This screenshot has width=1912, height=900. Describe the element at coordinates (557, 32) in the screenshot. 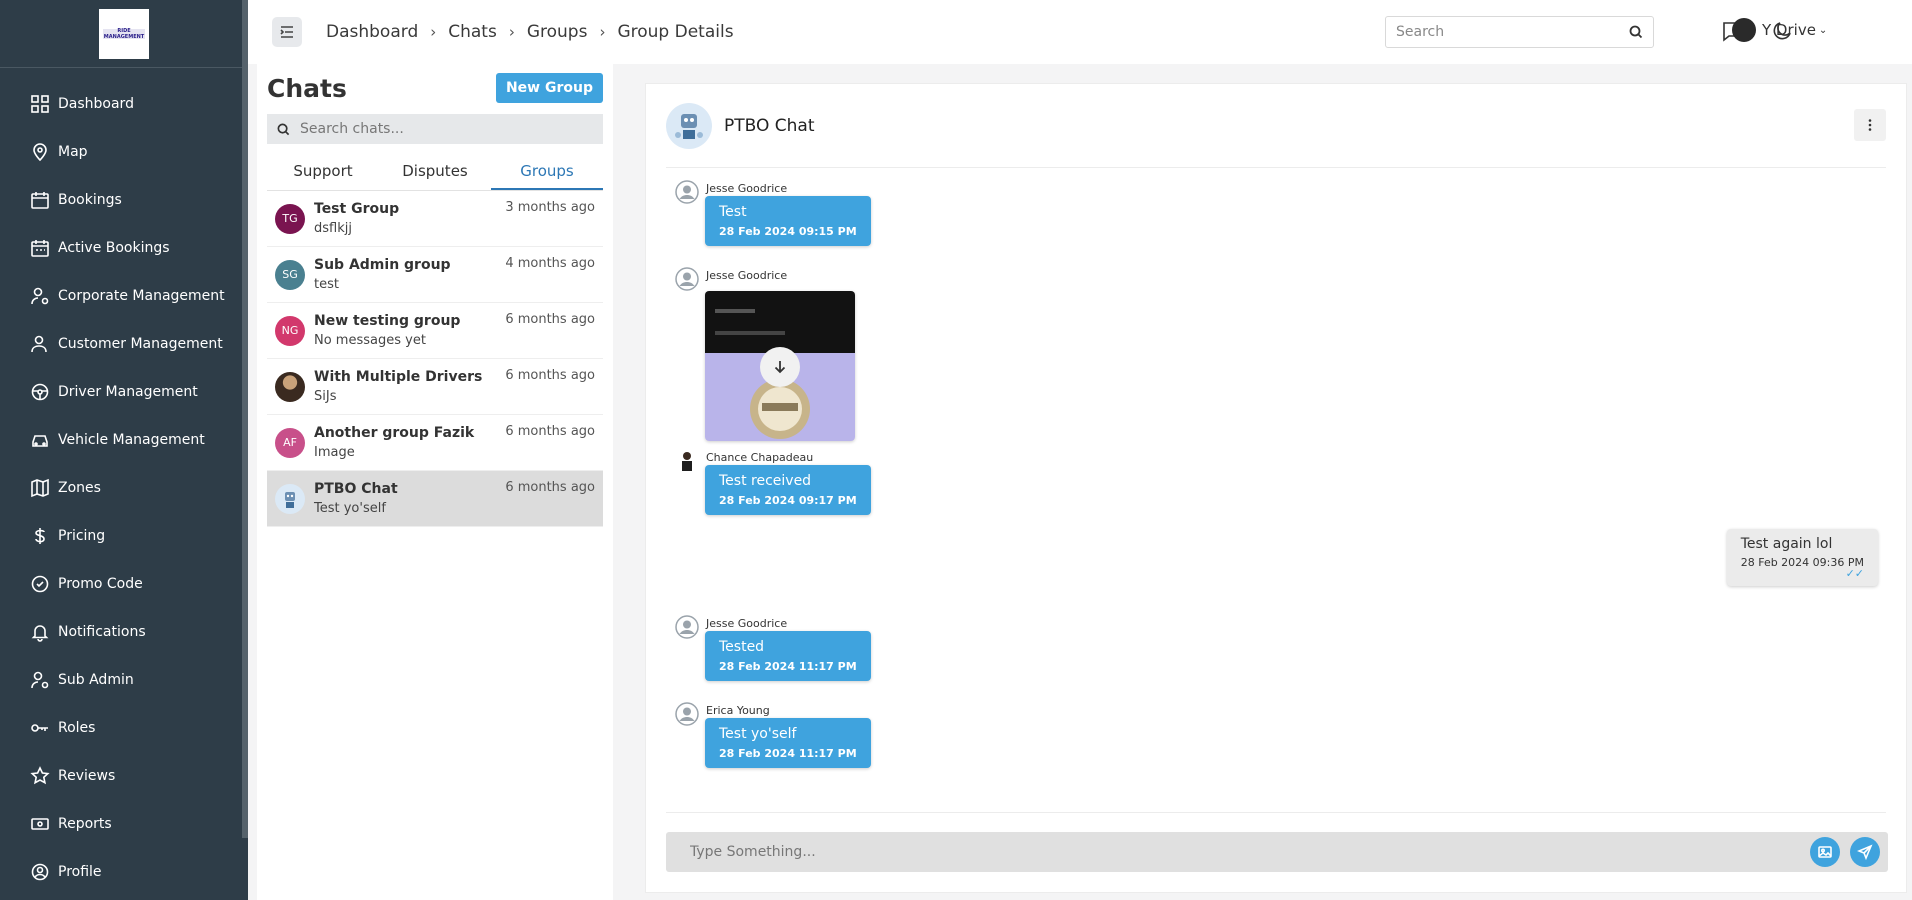

I see `breadcrumb-groups: Groups` at that location.